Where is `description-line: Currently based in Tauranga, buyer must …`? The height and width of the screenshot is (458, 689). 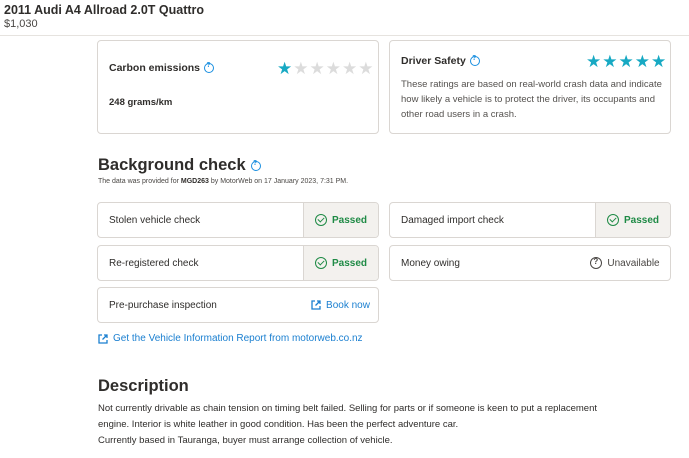 description-line: Currently based in Tauranga, buyer must … is located at coordinates (245, 440).